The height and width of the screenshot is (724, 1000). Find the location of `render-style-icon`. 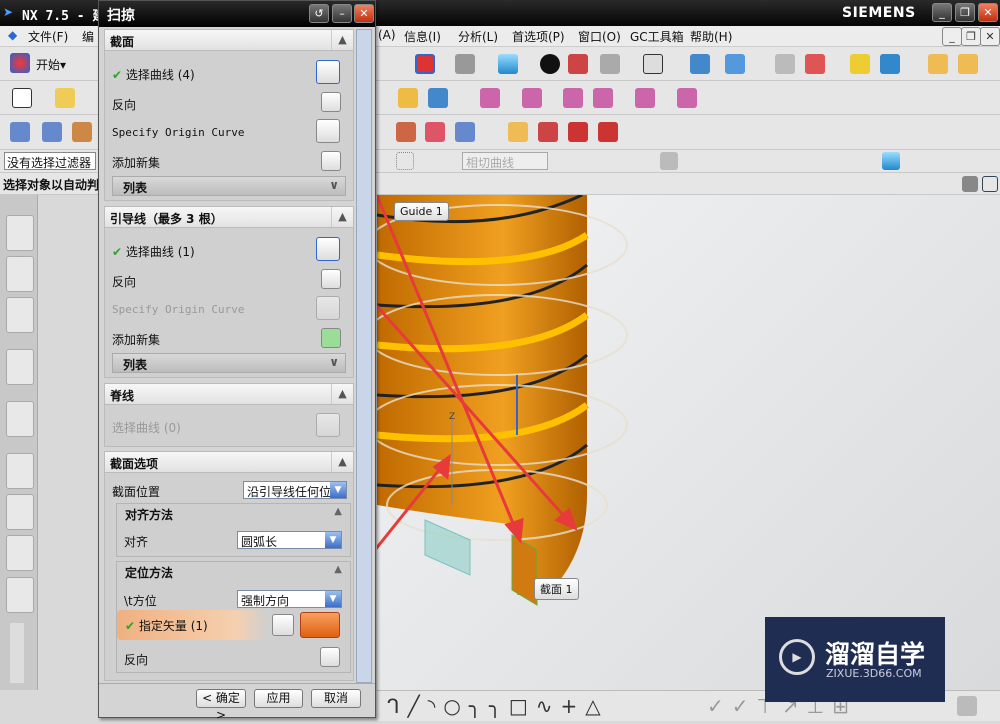

render-style-icon is located at coordinates (550, 64).